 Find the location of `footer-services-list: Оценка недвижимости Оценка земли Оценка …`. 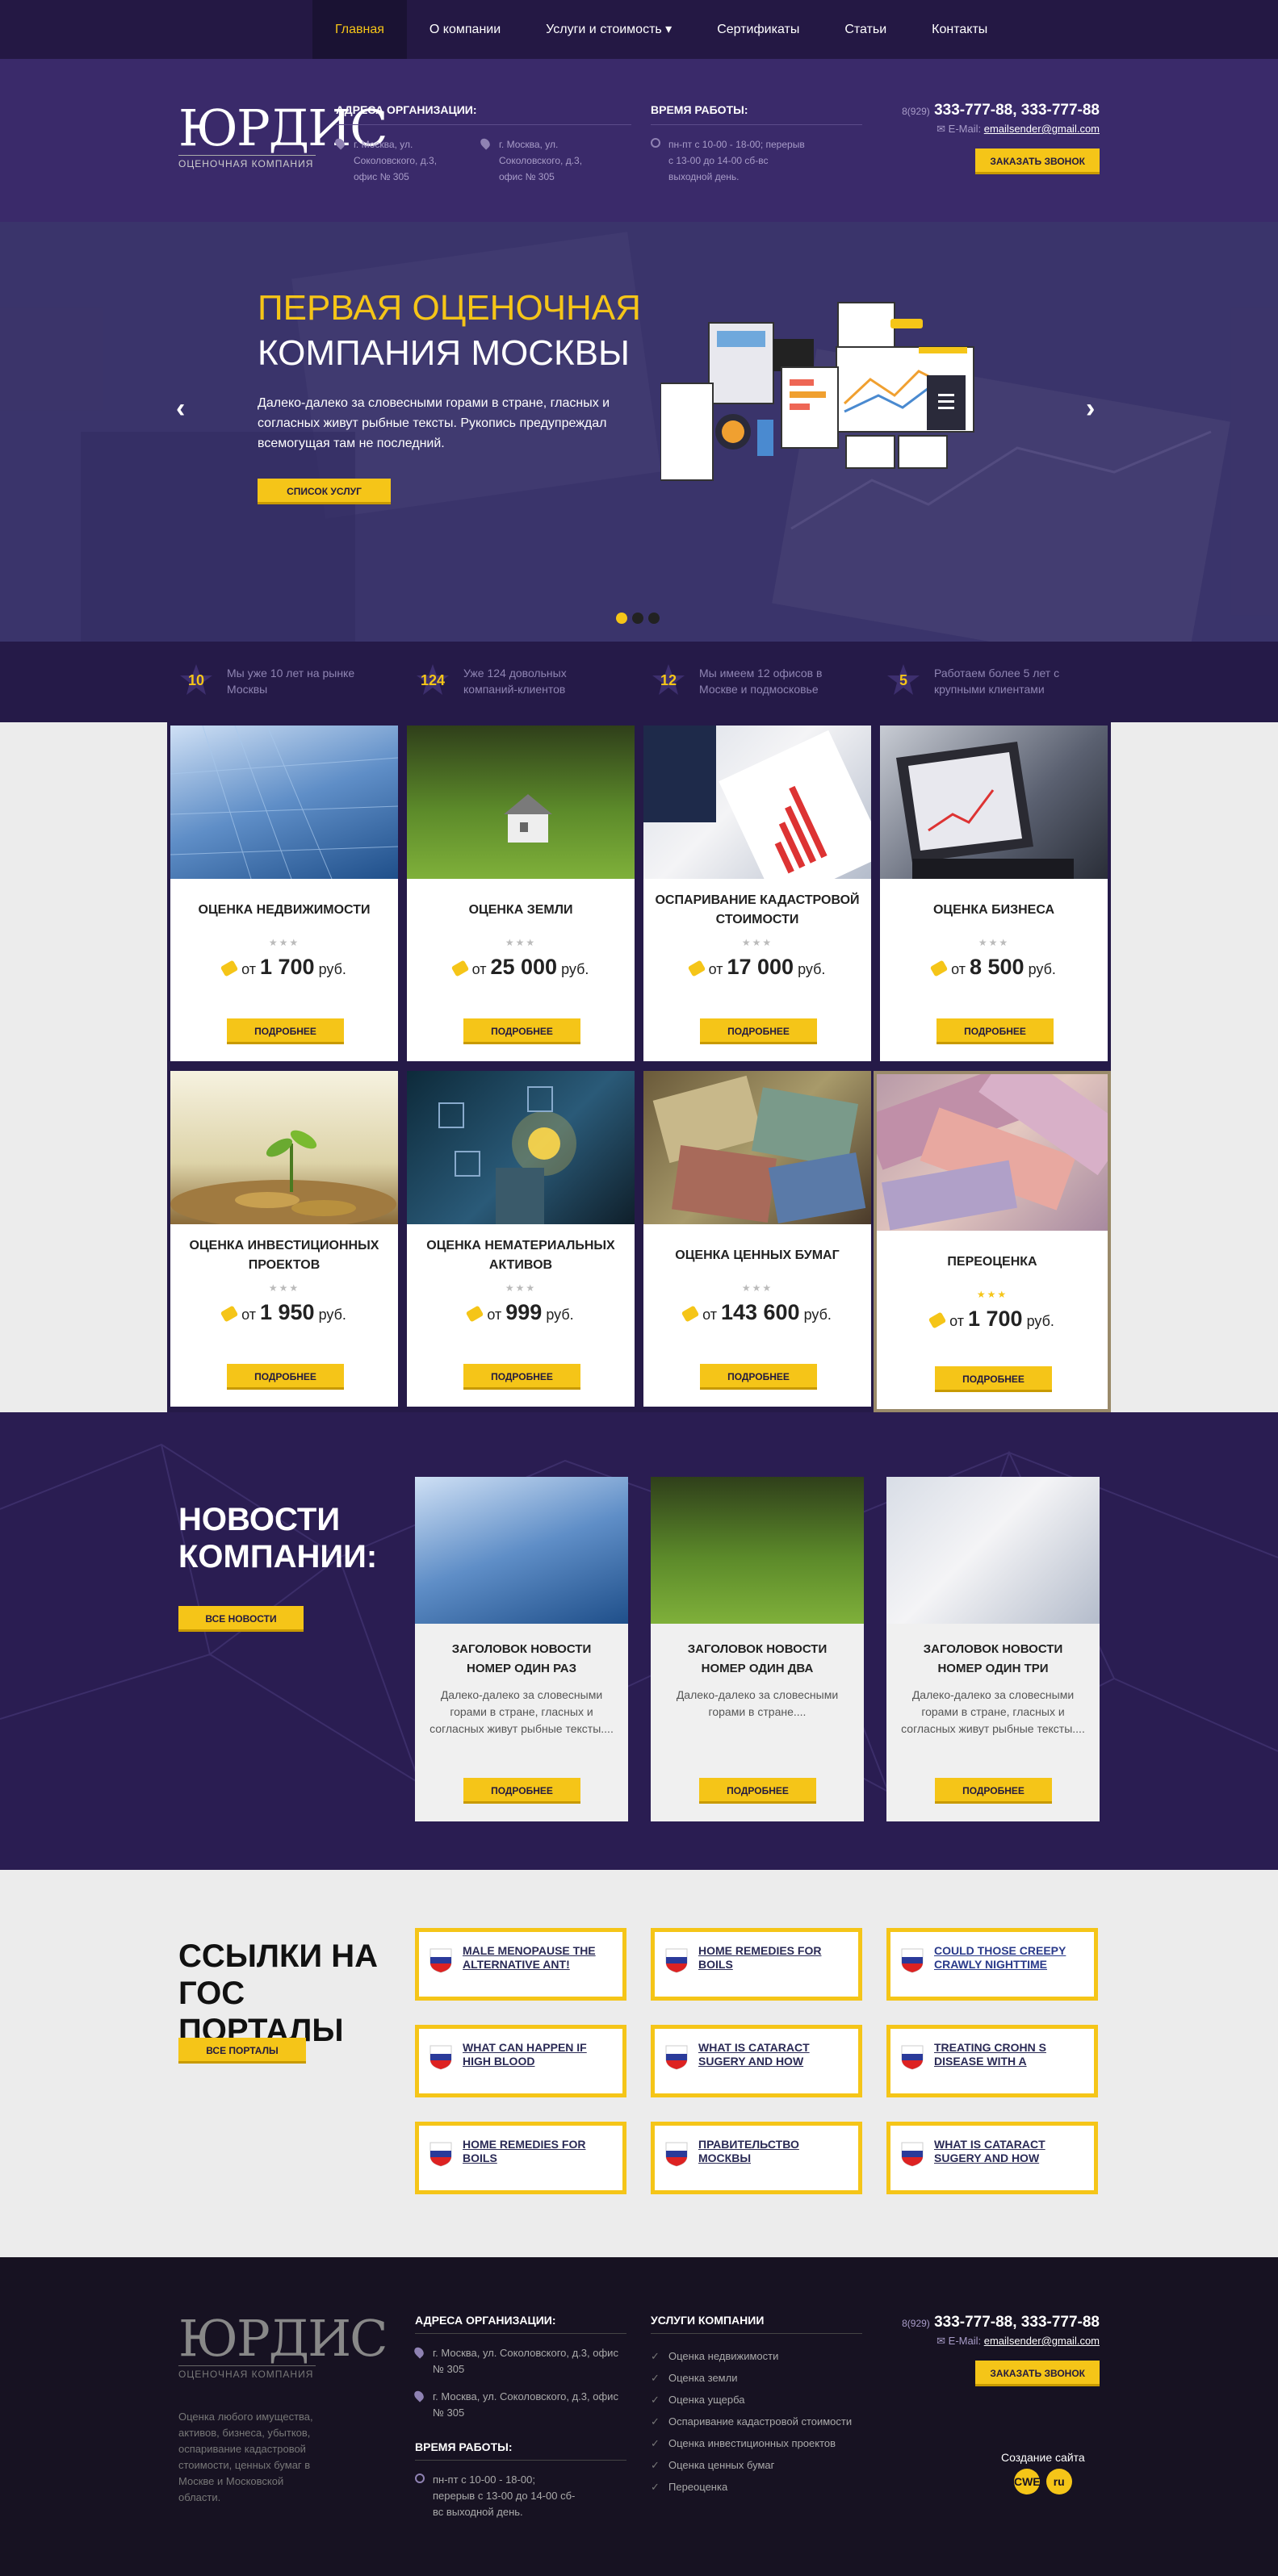

footer-services-list: Оценка недвижимости Оценка земли Оценка … is located at coordinates (756, 2421).